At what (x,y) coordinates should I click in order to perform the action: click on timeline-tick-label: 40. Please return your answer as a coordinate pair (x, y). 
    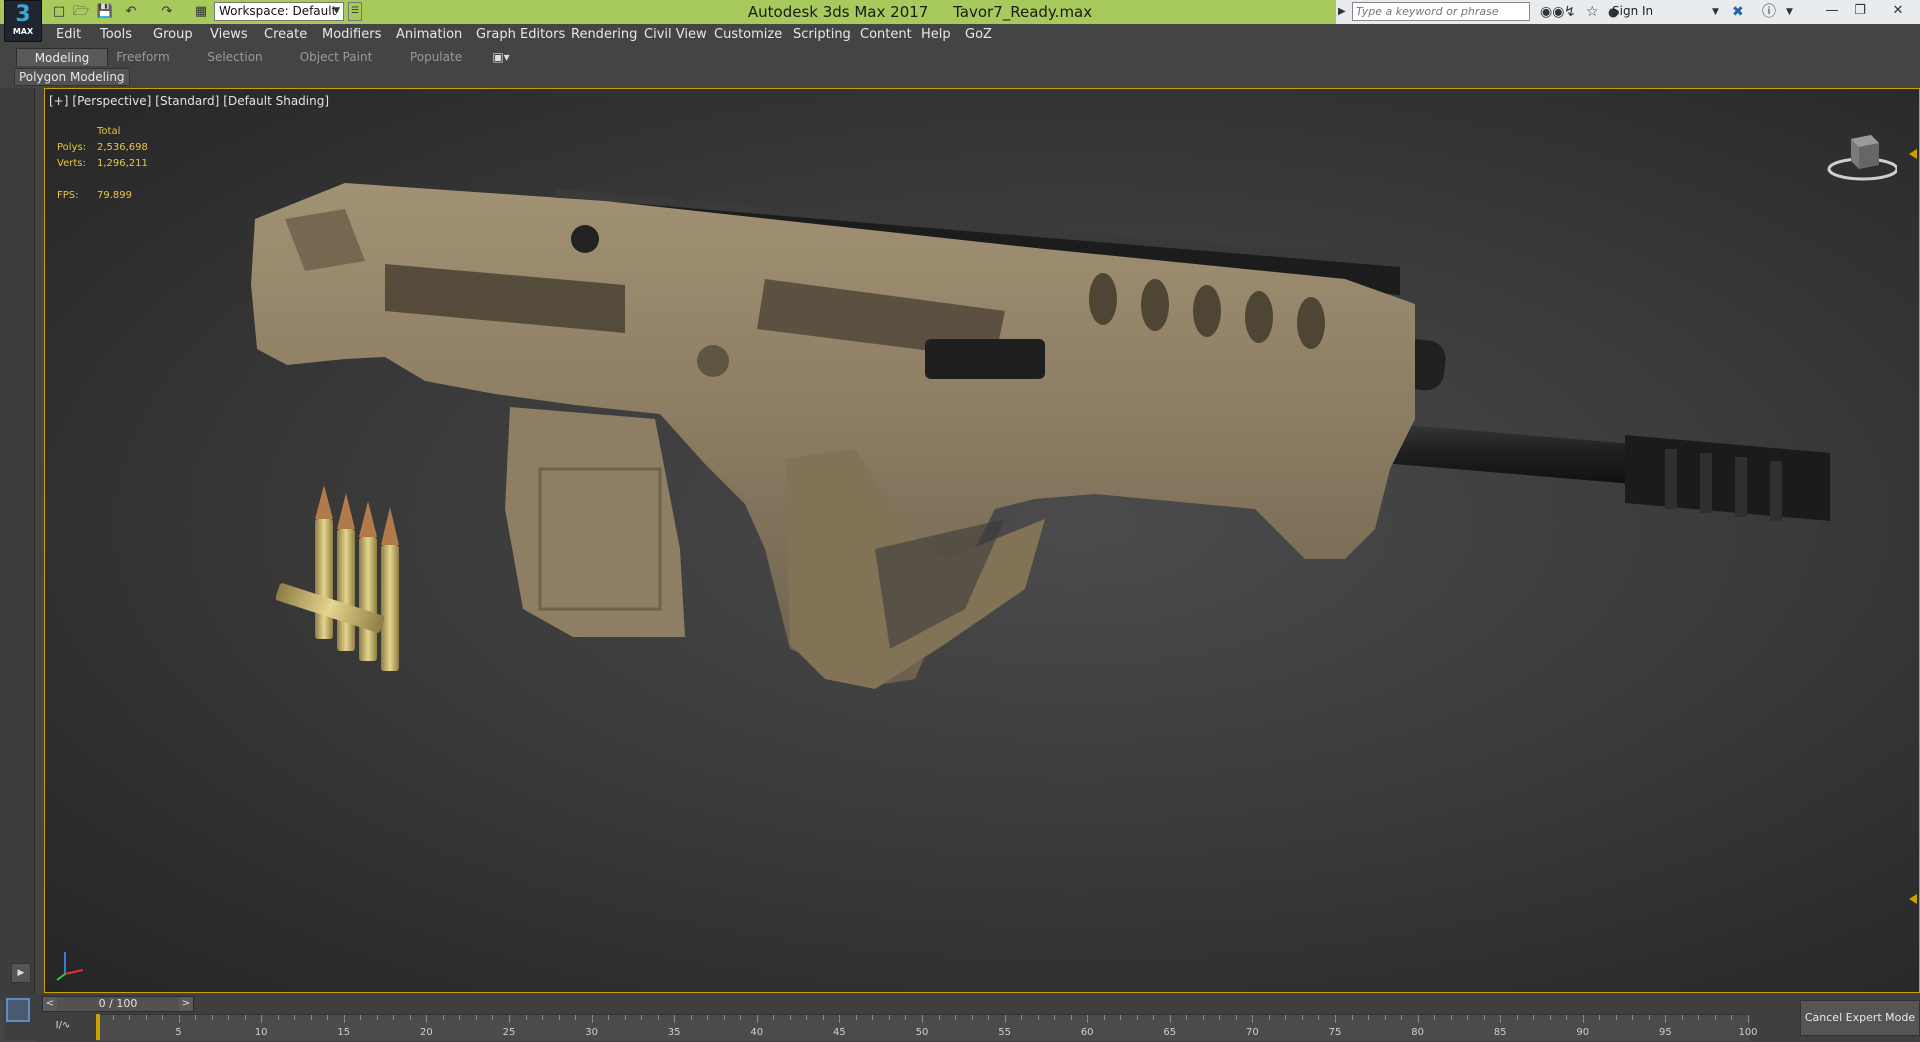
    Looking at the image, I should click on (757, 1032).